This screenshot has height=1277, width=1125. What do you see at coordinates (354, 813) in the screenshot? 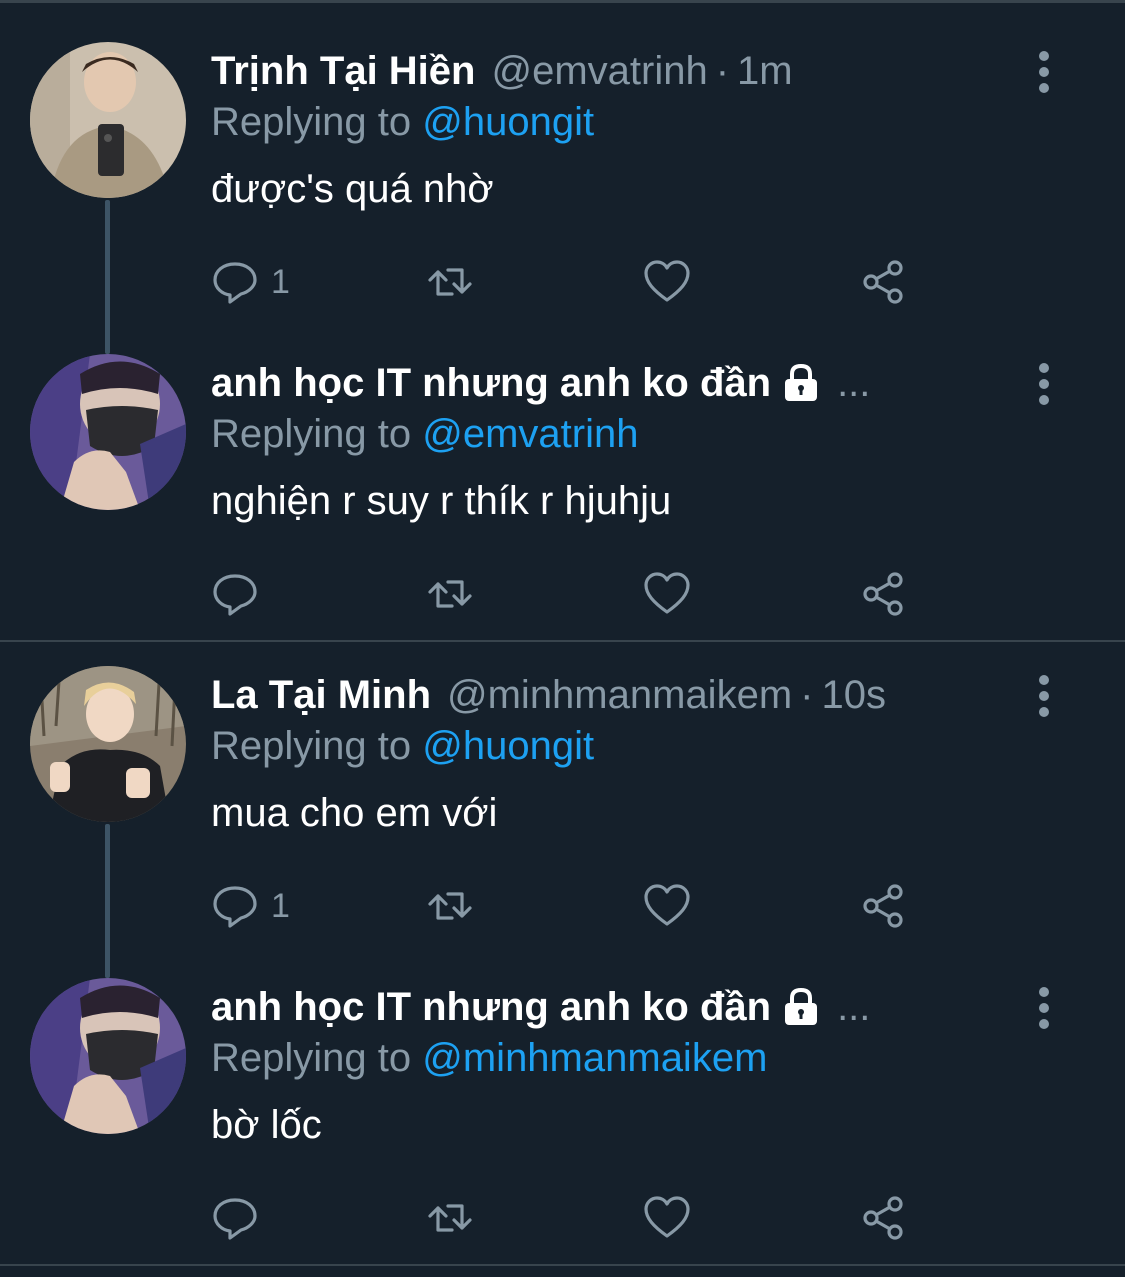
I see `tweet-text: mua cho em với` at bounding box center [354, 813].